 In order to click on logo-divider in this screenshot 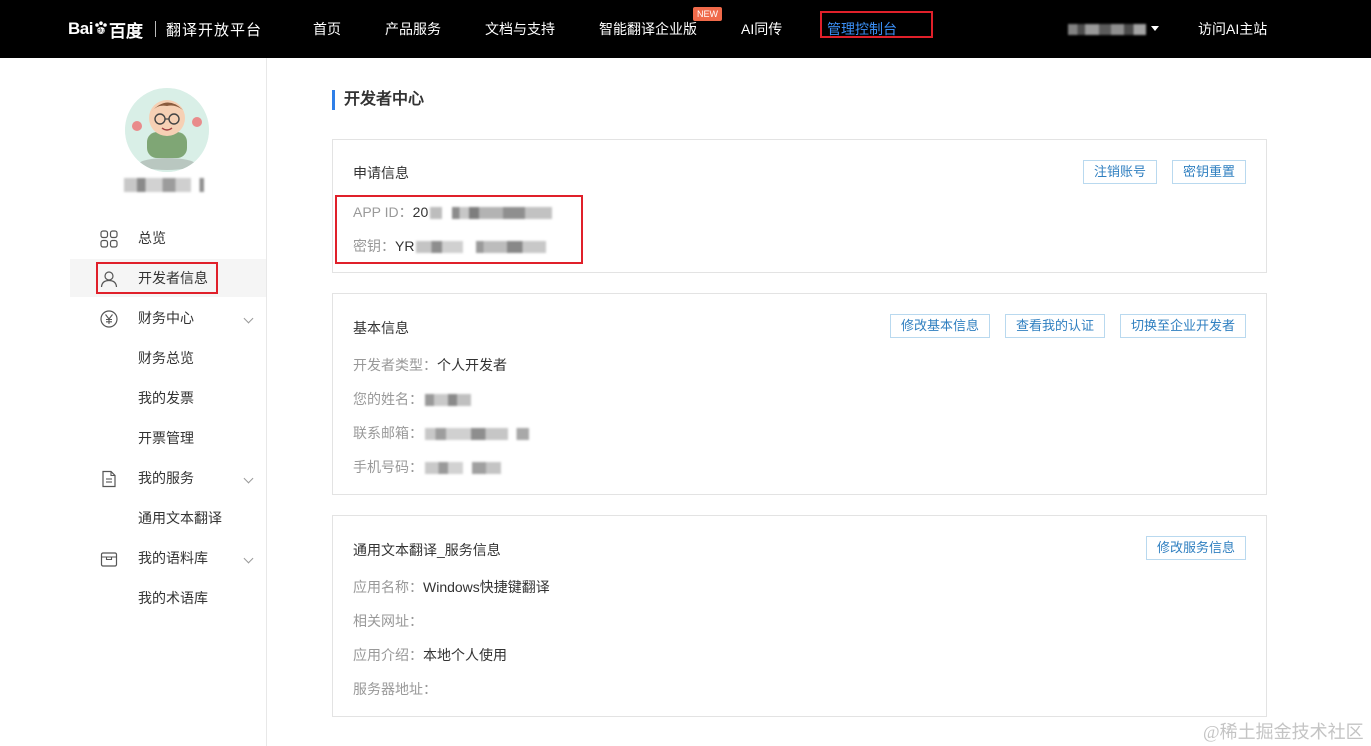, I will do `click(155, 29)`.